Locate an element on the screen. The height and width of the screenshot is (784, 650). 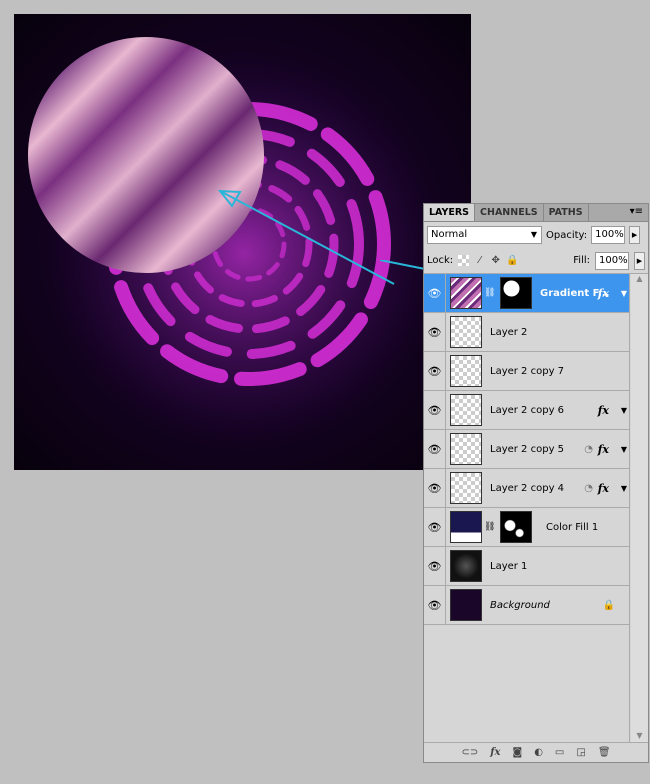
chevron-down-icon: ▼ is located at coordinates (533, 234).